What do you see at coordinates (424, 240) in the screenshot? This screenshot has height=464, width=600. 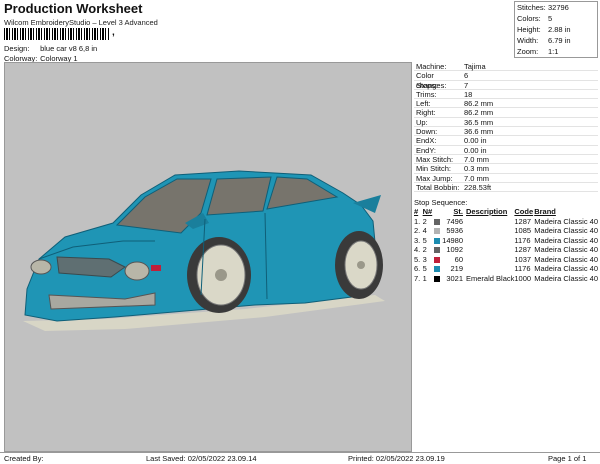 I see `needle-number: 5` at bounding box center [424, 240].